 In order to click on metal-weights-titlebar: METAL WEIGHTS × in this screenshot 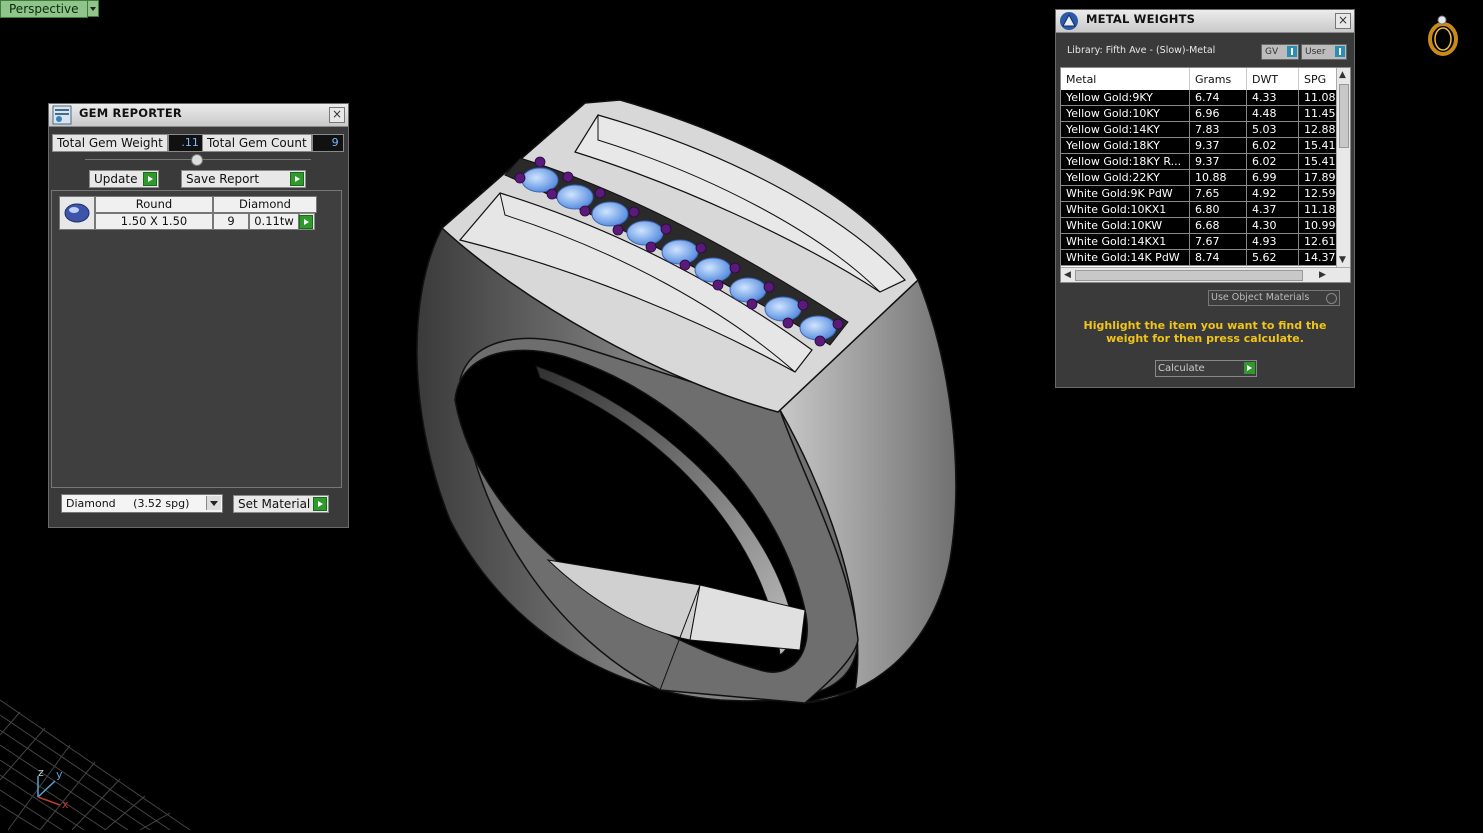, I will do `click(1205, 21)`.